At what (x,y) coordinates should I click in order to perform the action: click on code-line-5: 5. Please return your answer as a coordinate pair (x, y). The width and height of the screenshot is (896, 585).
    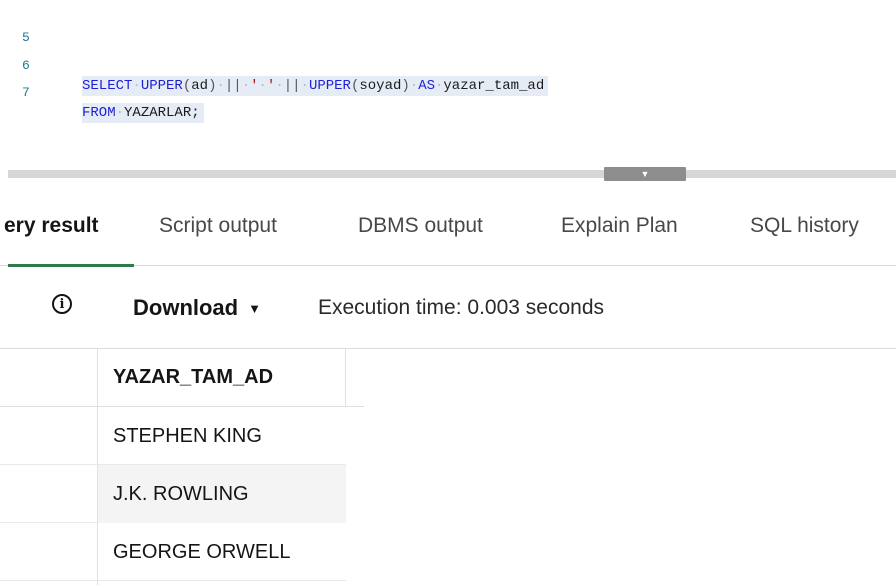
    Looking at the image, I should click on (448, 26).